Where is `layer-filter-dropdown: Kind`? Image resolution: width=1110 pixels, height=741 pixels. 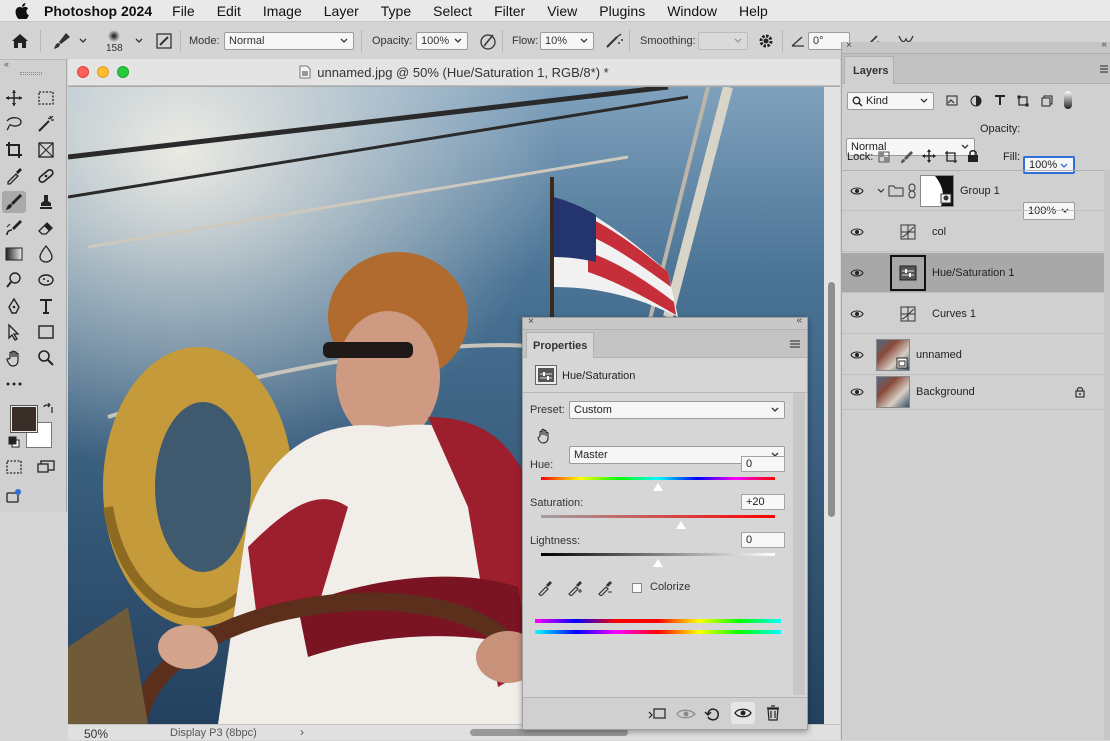 layer-filter-dropdown: Kind is located at coordinates (890, 101).